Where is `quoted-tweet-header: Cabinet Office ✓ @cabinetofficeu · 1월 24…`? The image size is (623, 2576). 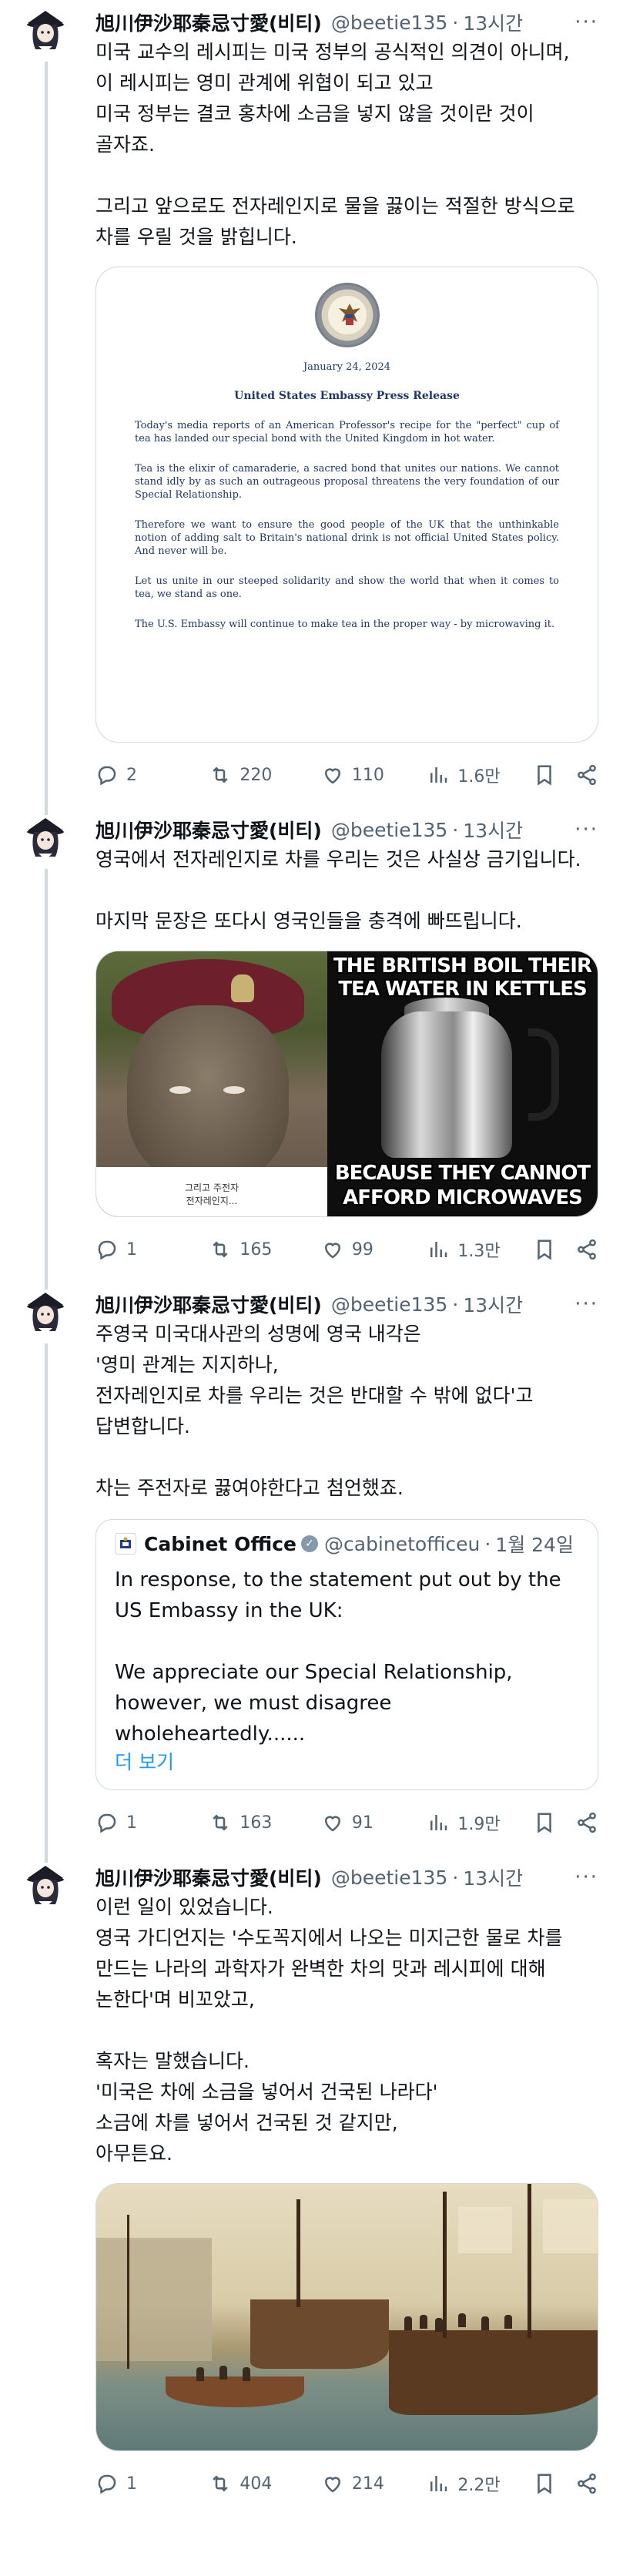 quoted-tweet-header: Cabinet Office ✓ @cabinetofficeu · 1월 24… is located at coordinates (347, 1543).